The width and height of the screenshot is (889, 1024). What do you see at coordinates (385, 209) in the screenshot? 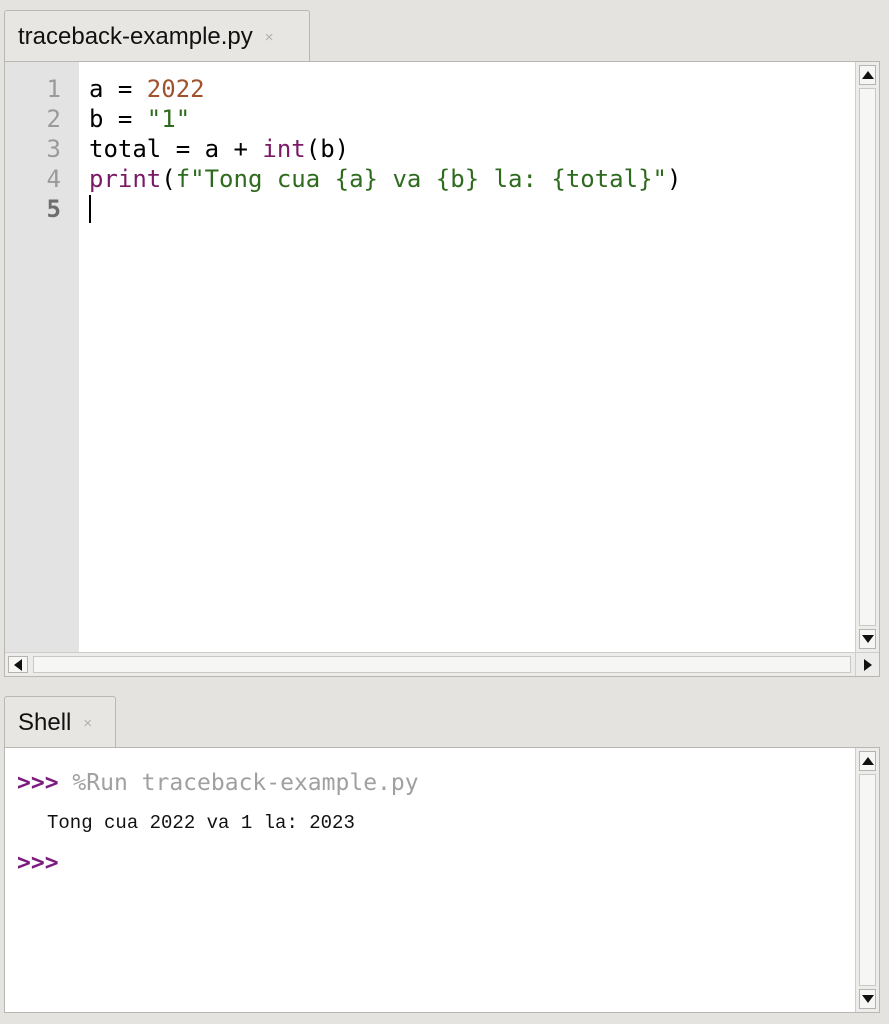
I see `code-line` at bounding box center [385, 209].